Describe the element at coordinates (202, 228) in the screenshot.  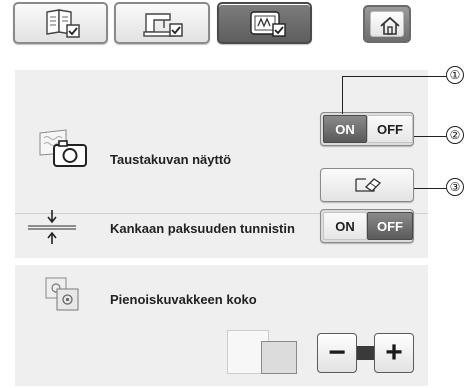
I see `fabric-thickness-label: Kankaan paksuuden tunnistin` at that location.